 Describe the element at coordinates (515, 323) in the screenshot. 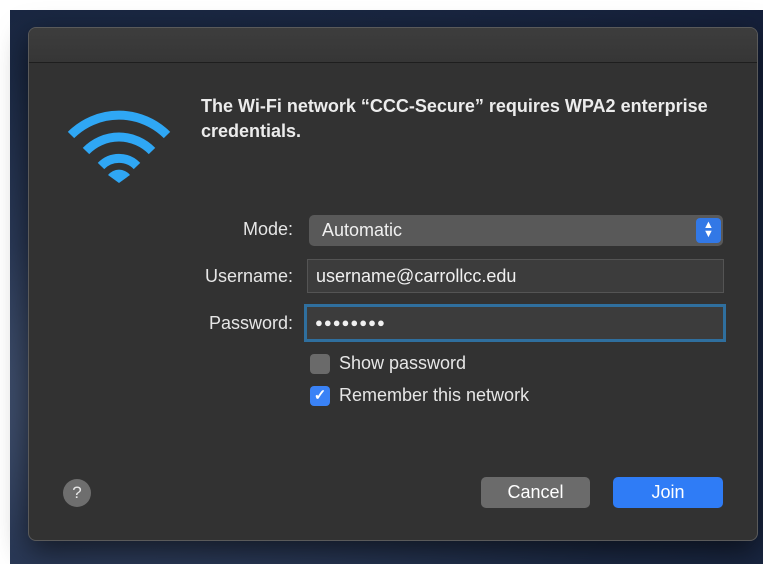

I see `password-field: ●●●●●●●●` at that location.